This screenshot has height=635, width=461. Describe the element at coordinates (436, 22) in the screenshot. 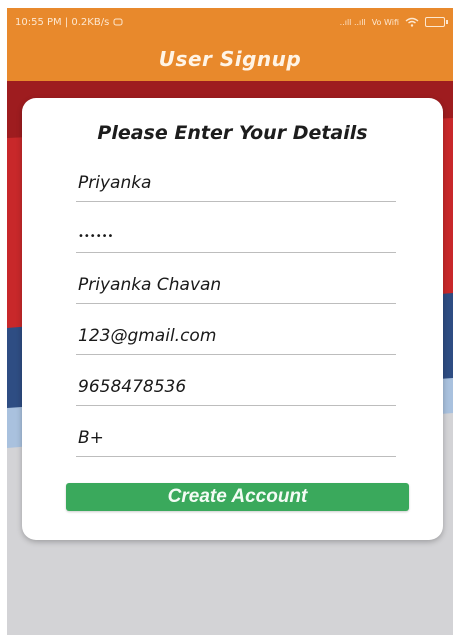

I see `battery-icon` at that location.